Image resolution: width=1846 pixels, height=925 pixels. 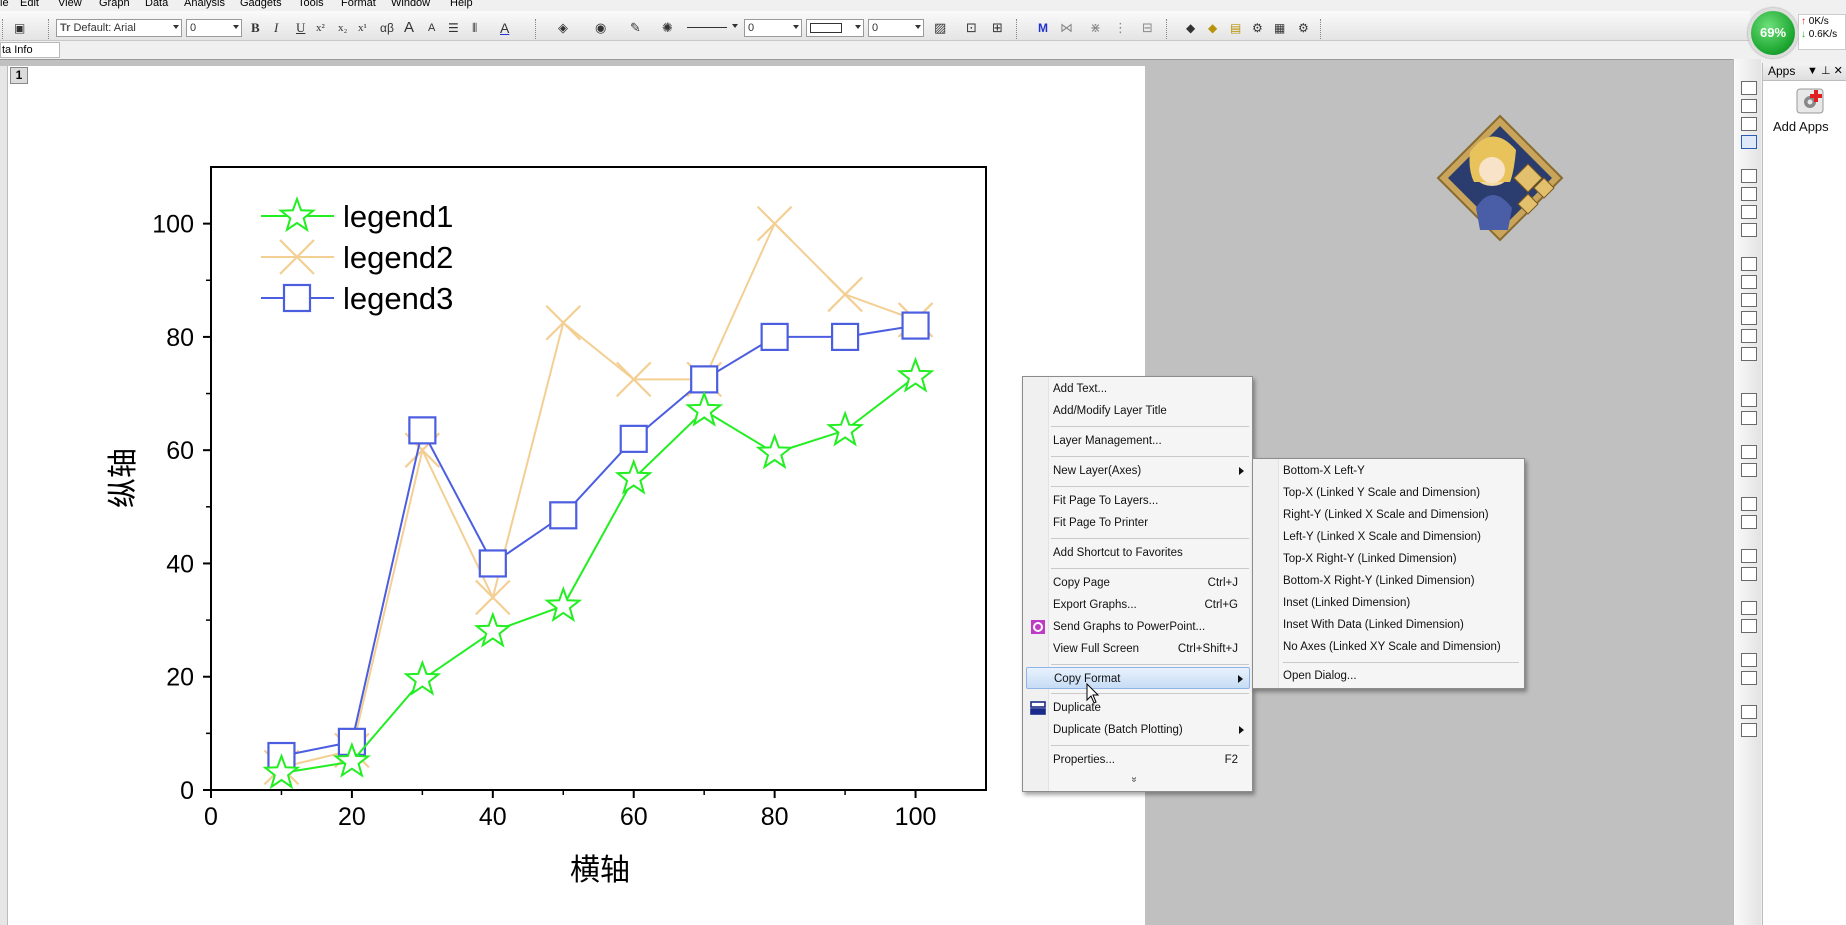 I want to click on superscript-button-alt: x¹, so click(x=362, y=28).